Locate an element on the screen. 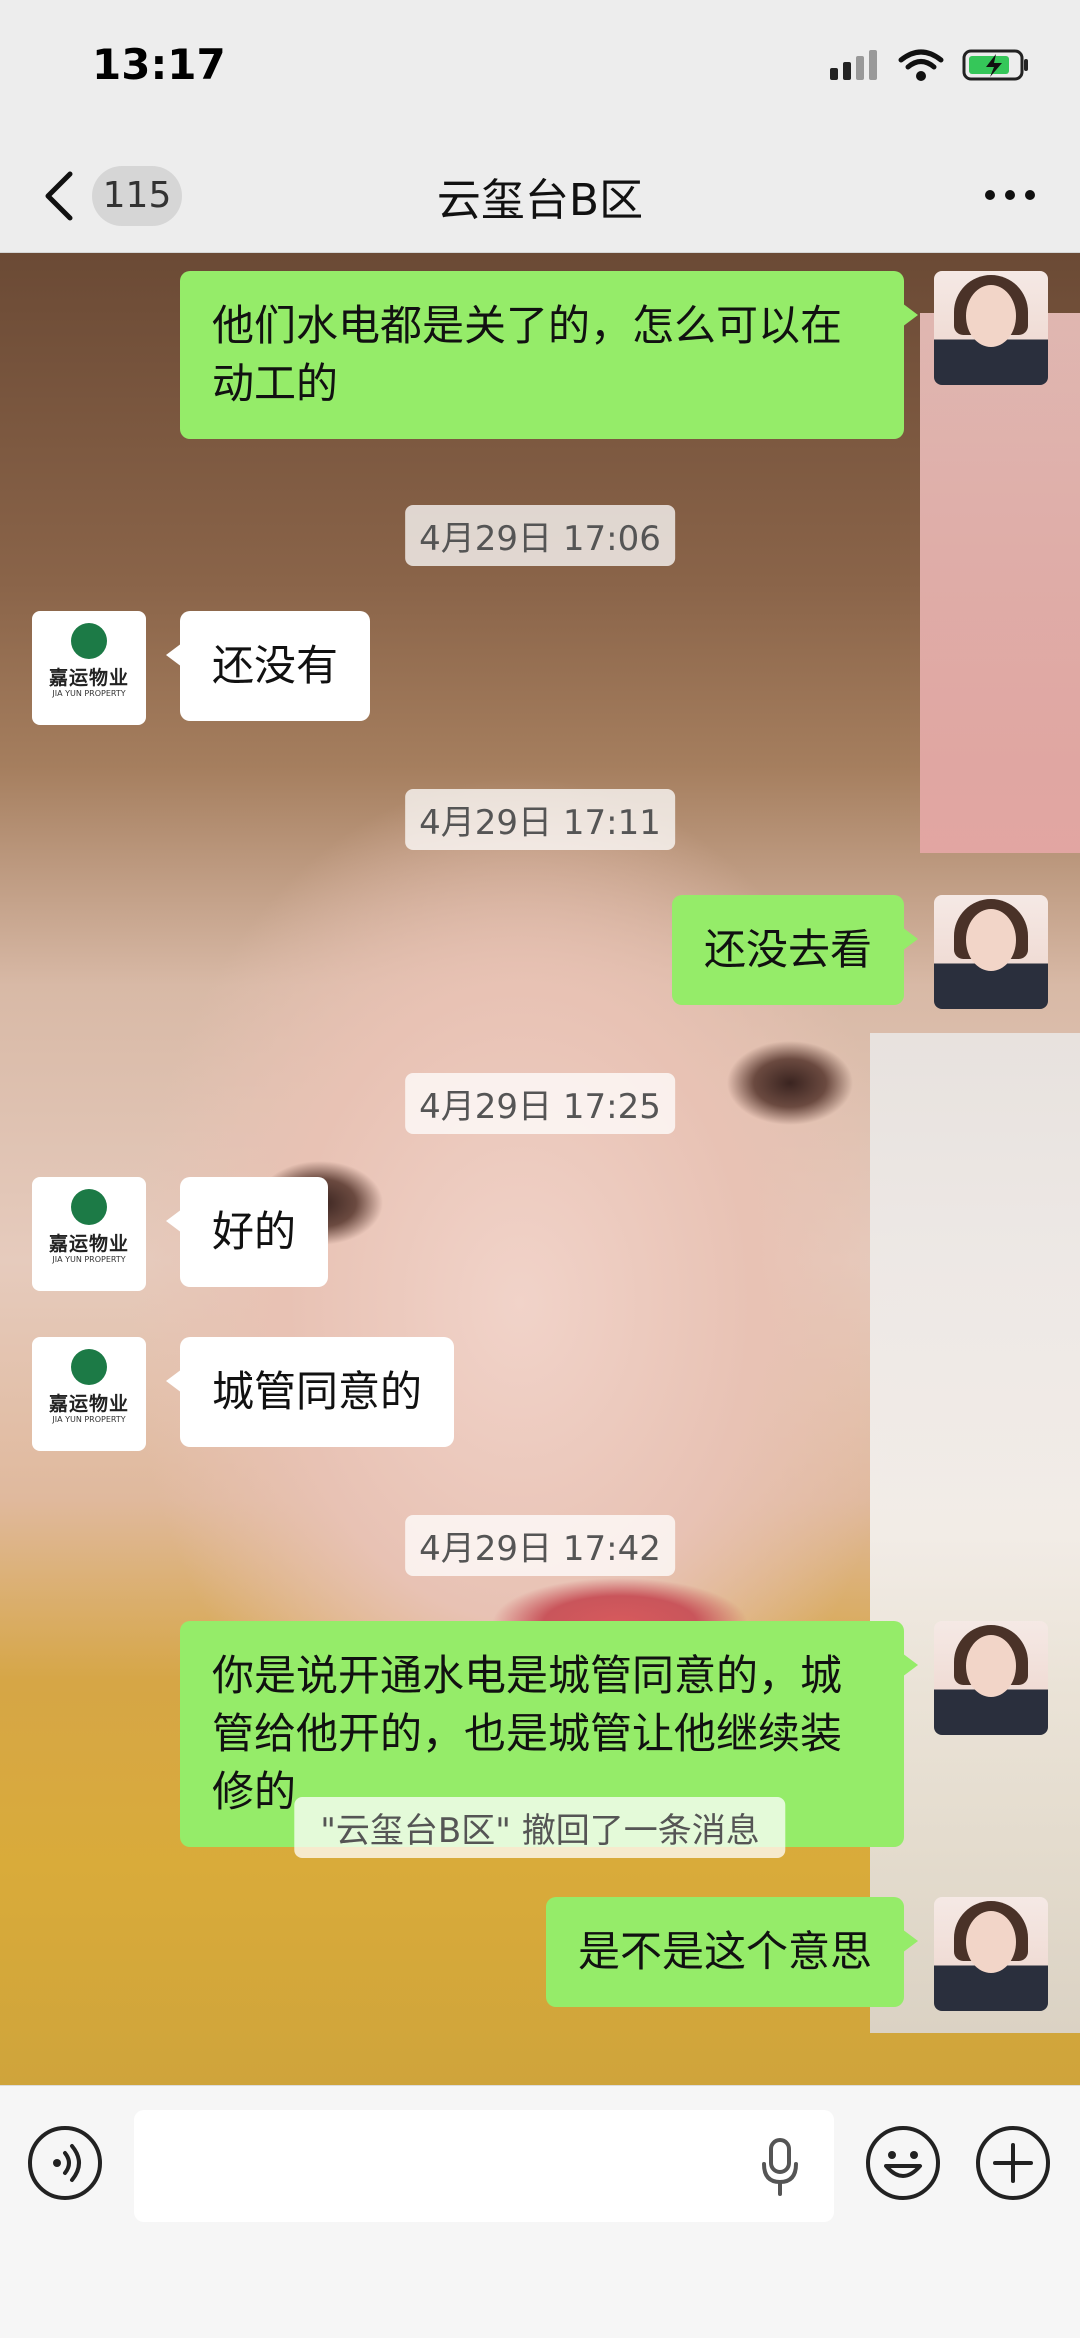 The image size is (1080, 2338). message-bubble-out: 是不是这个意思 is located at coordinates (732, 1952).